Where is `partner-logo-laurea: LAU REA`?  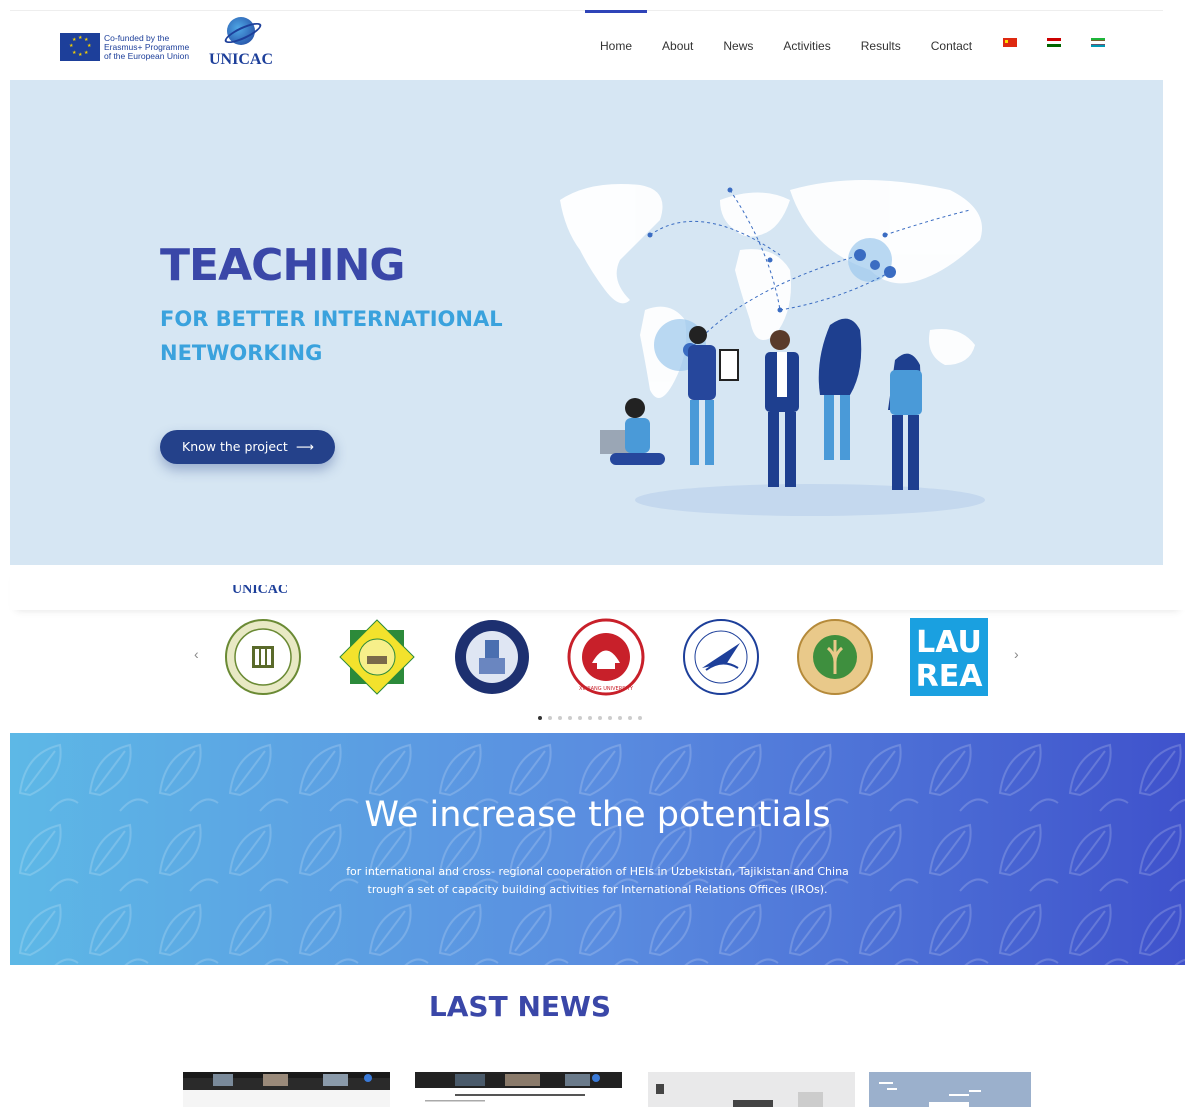
partner-logo-laurea: LAU REA is located at coordinates (949, 657).